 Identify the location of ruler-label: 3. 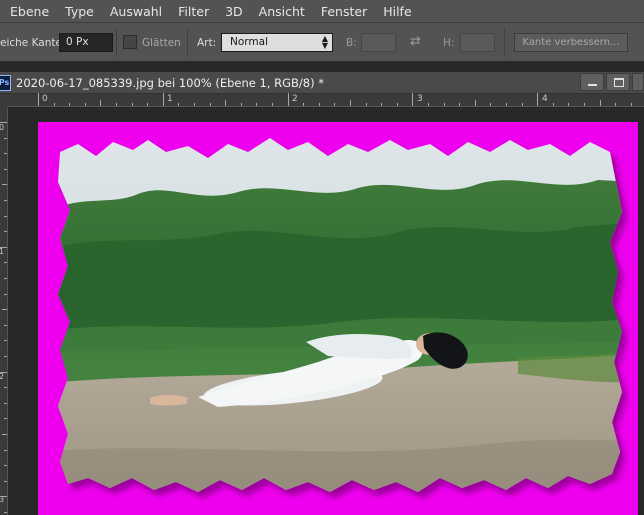
(420, 99).